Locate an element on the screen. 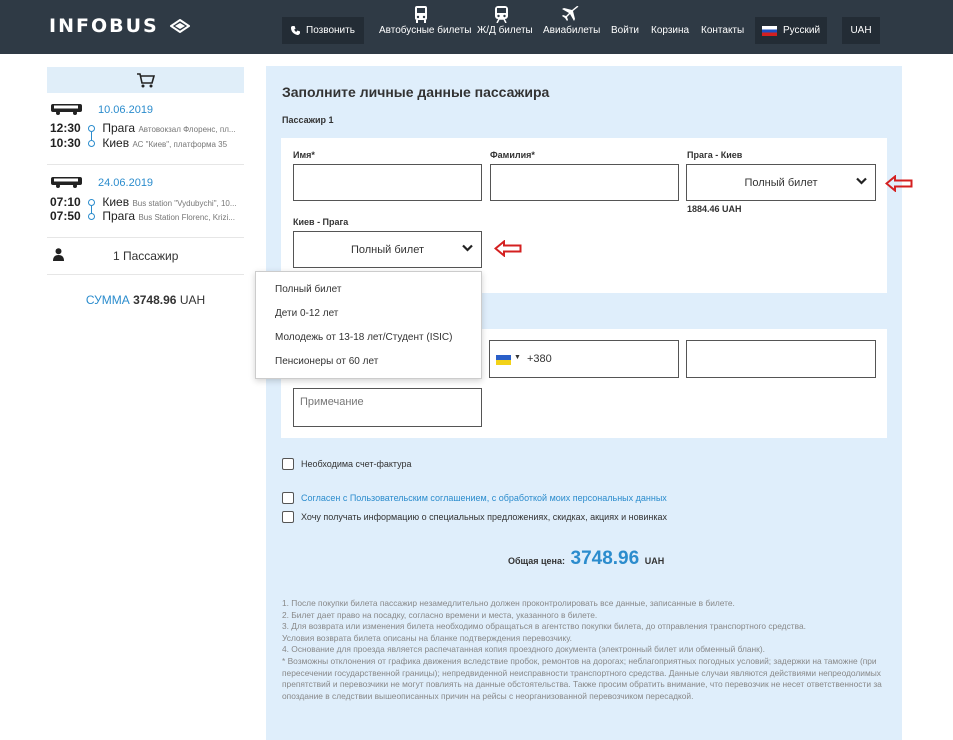 This screenshot has width=953, height=740. route1-label: Прага - Киев is located at coordinates (715, 155).